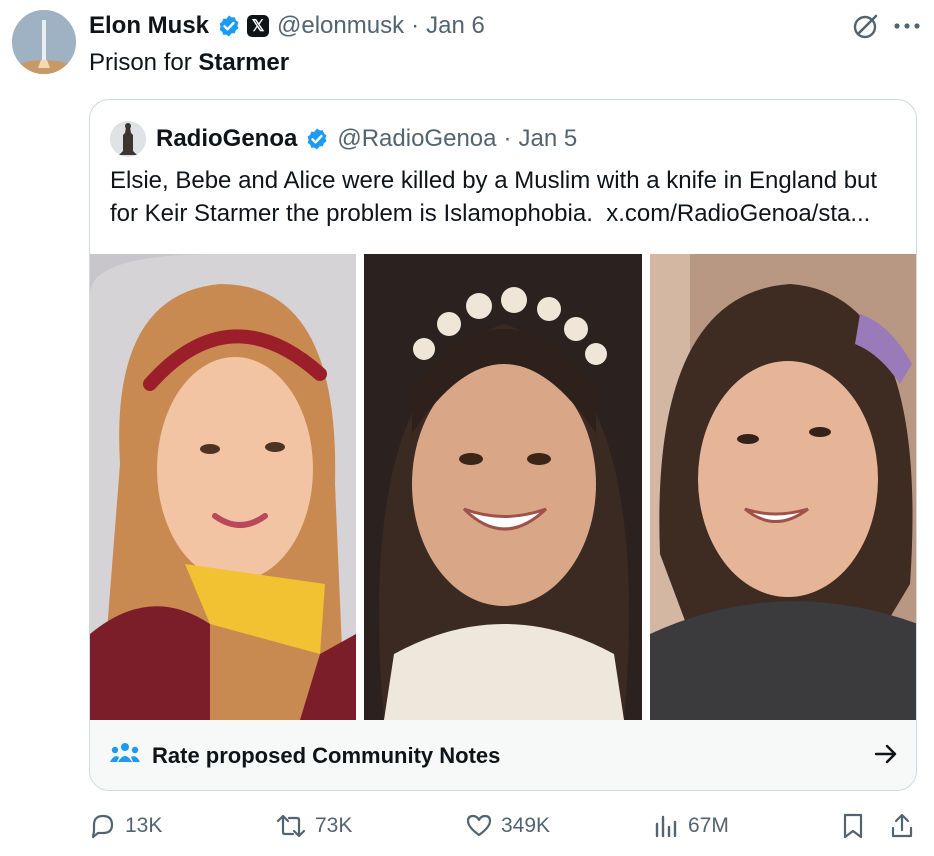  What do you see at coordinates (455, 26) in the screenshot?
I see `tweet-date: Jan 6` at bounding box center [455, 26].